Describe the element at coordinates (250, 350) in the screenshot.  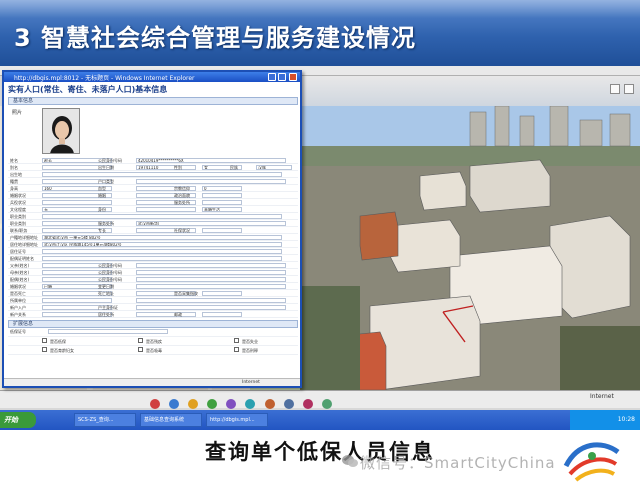
I see `checkbox-label: 是否刑释` at that location.